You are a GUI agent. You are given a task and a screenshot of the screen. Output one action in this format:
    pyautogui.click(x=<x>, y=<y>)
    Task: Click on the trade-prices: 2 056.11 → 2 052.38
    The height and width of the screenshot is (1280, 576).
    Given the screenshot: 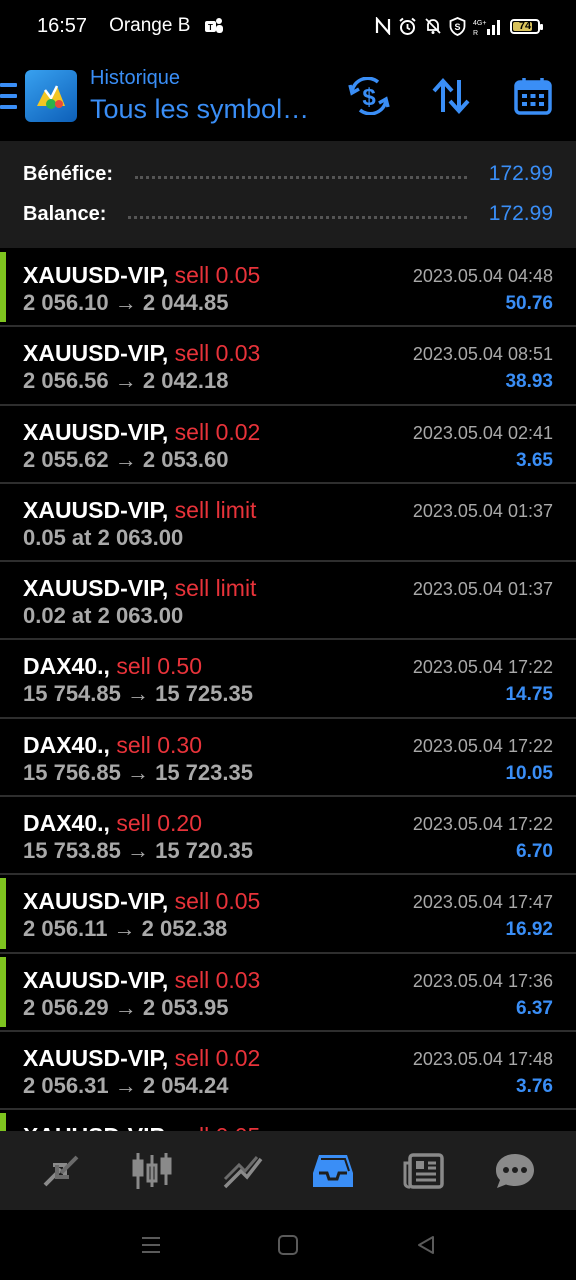 What is the action you would take?
    pyautogui.click(x=125, y=929)
    